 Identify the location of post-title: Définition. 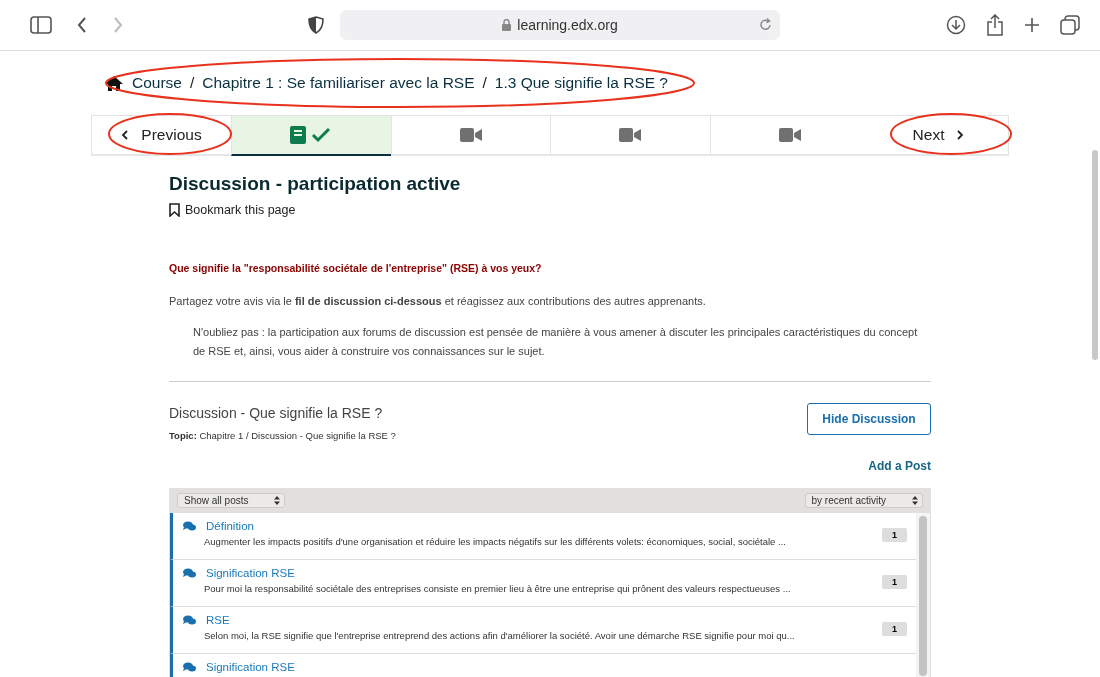
(230, 526).